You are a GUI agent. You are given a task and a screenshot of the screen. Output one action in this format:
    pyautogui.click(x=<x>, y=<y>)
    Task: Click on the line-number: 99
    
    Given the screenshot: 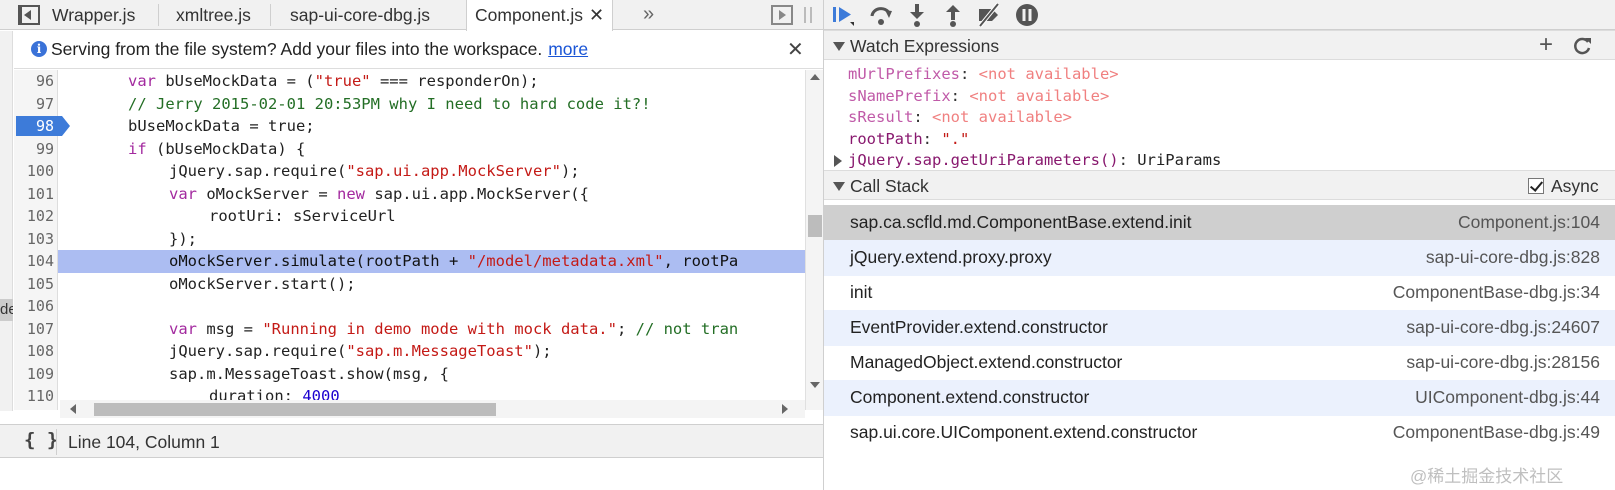 What is the action you would take?
    pyautogui.click(x=34, y=149)
    